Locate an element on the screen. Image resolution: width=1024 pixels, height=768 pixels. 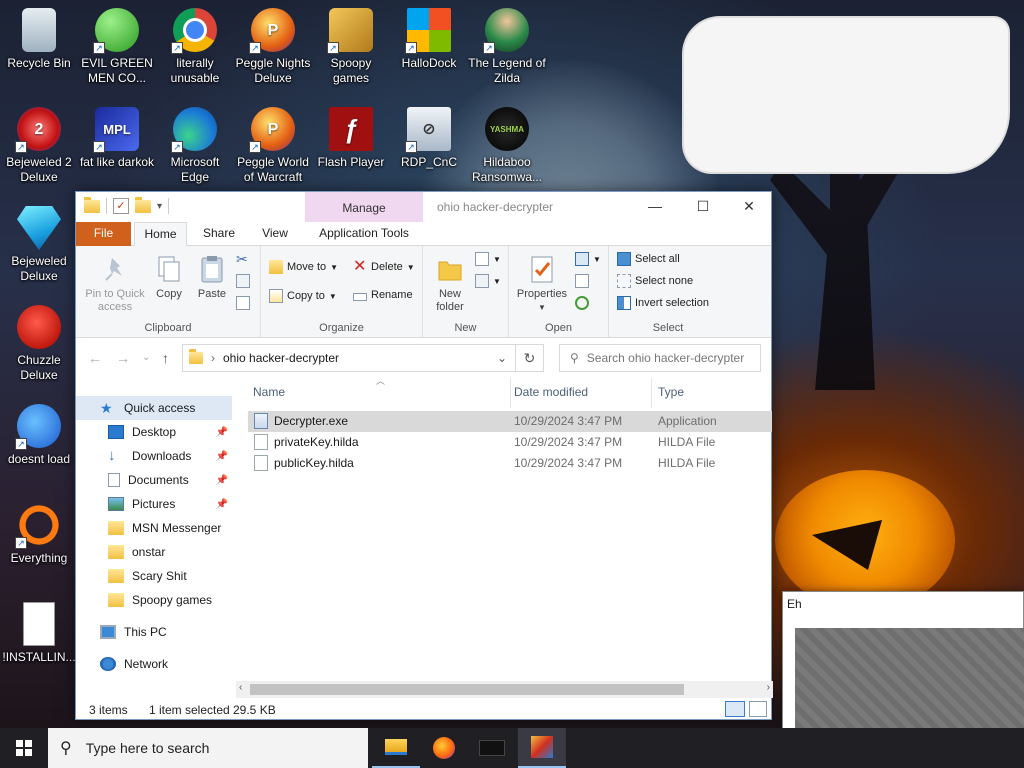
pin-to-quick-access-button: Pin to Quick access is located at coordinates (115, 284).